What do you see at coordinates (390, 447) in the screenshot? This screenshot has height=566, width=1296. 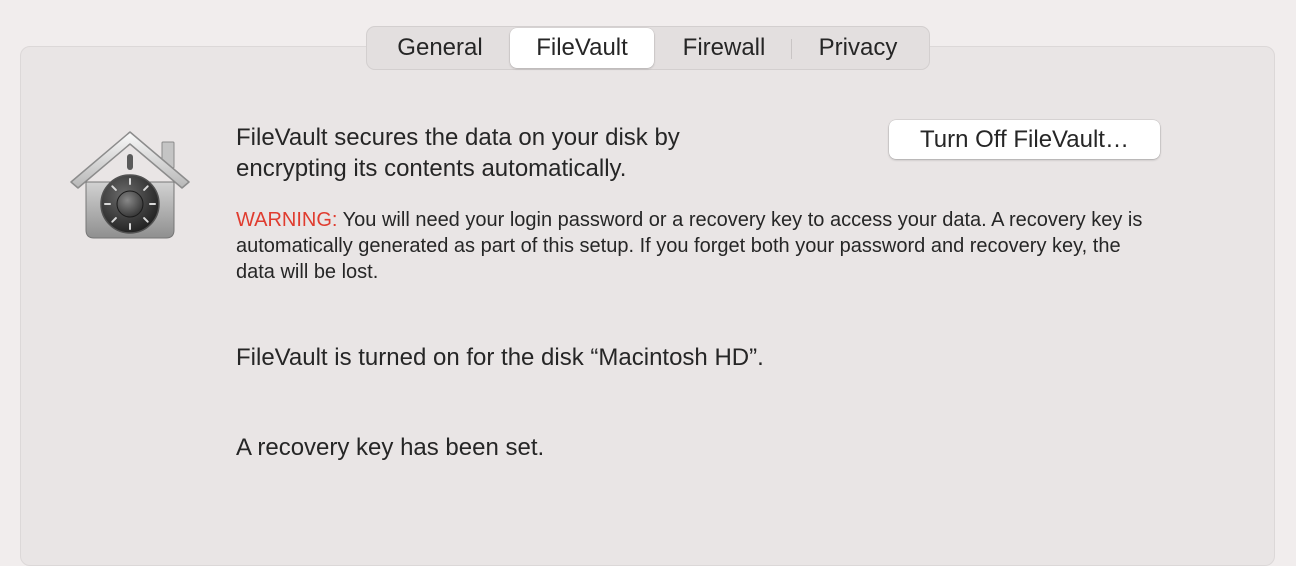 I see `recovery-key-status: A recovery key has been set.` at bounding box center [390, 447].